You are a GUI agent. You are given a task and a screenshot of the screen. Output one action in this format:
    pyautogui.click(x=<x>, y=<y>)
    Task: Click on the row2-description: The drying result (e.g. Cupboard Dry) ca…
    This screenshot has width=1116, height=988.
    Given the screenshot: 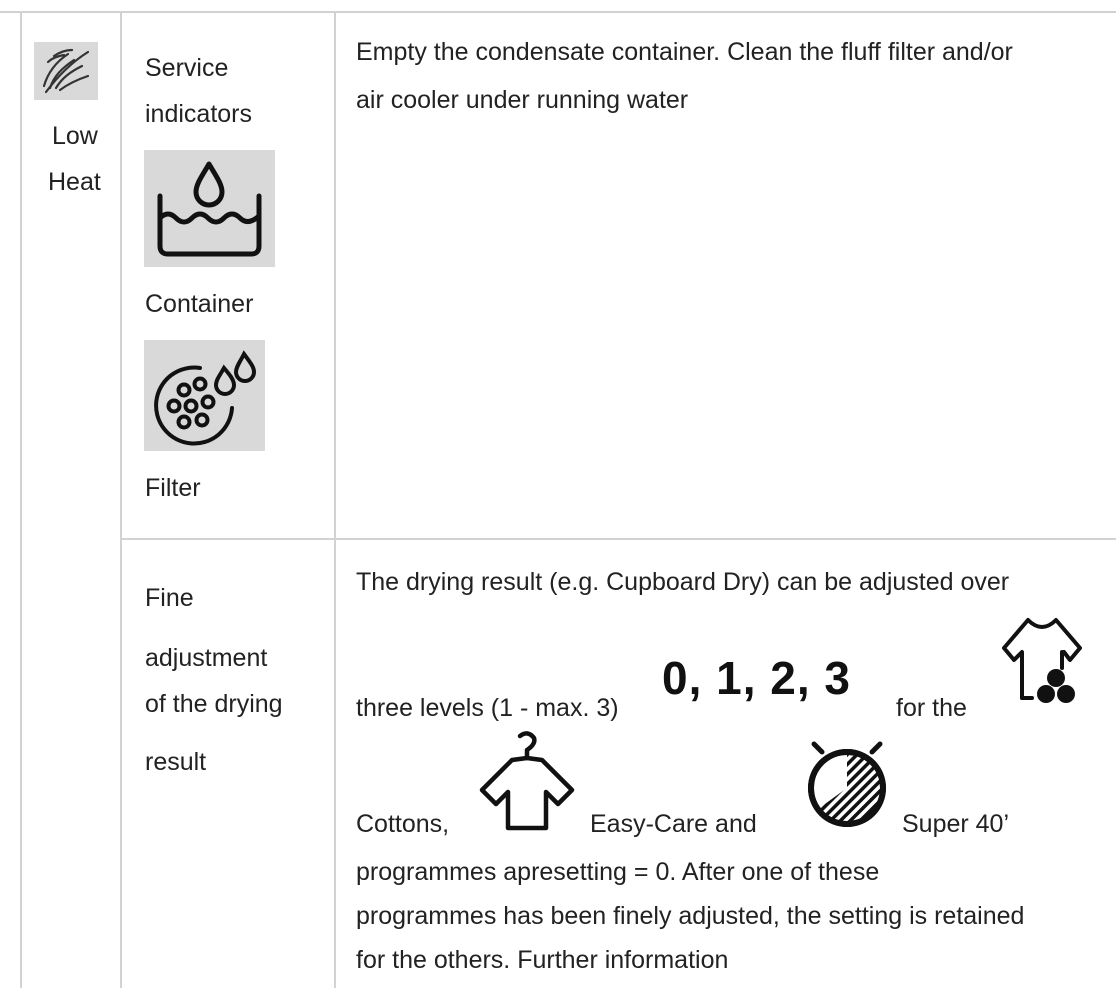 What is the action you would take?
    pyautogui.click(x=683, y=582)
    